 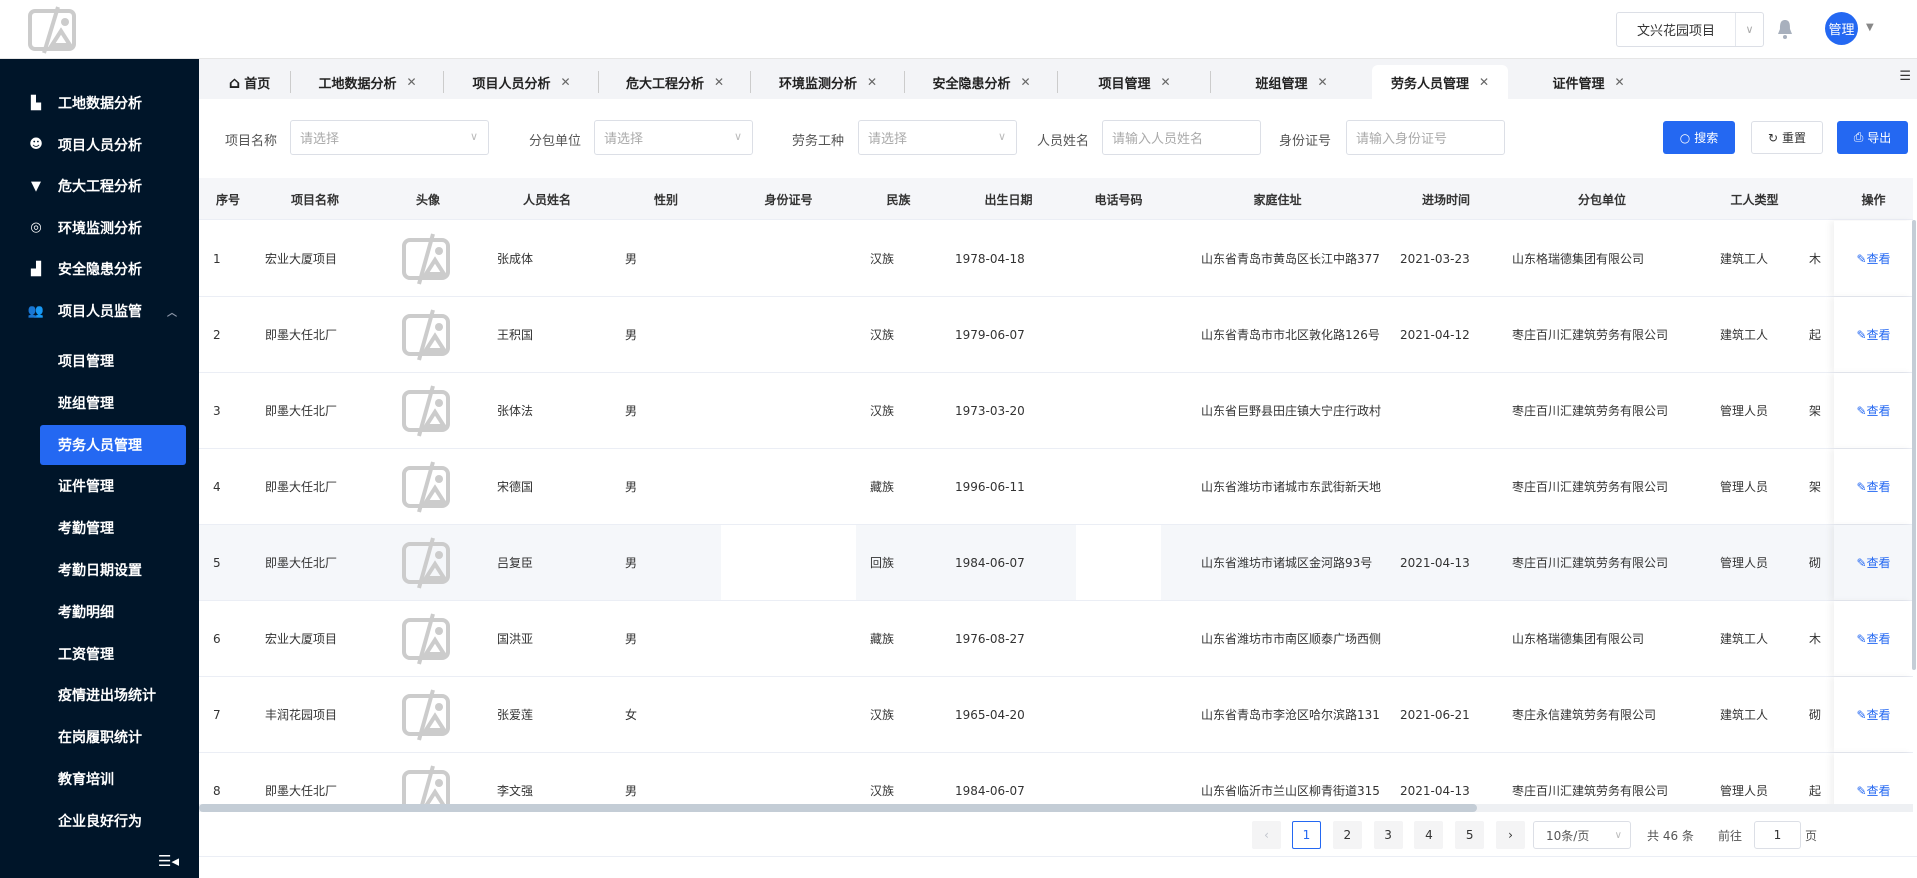 What do you see at coordinates (99, 612) in the screenshot?
I see `sidebar-subitem: 考勤明细` at bounding box center [99, 612].